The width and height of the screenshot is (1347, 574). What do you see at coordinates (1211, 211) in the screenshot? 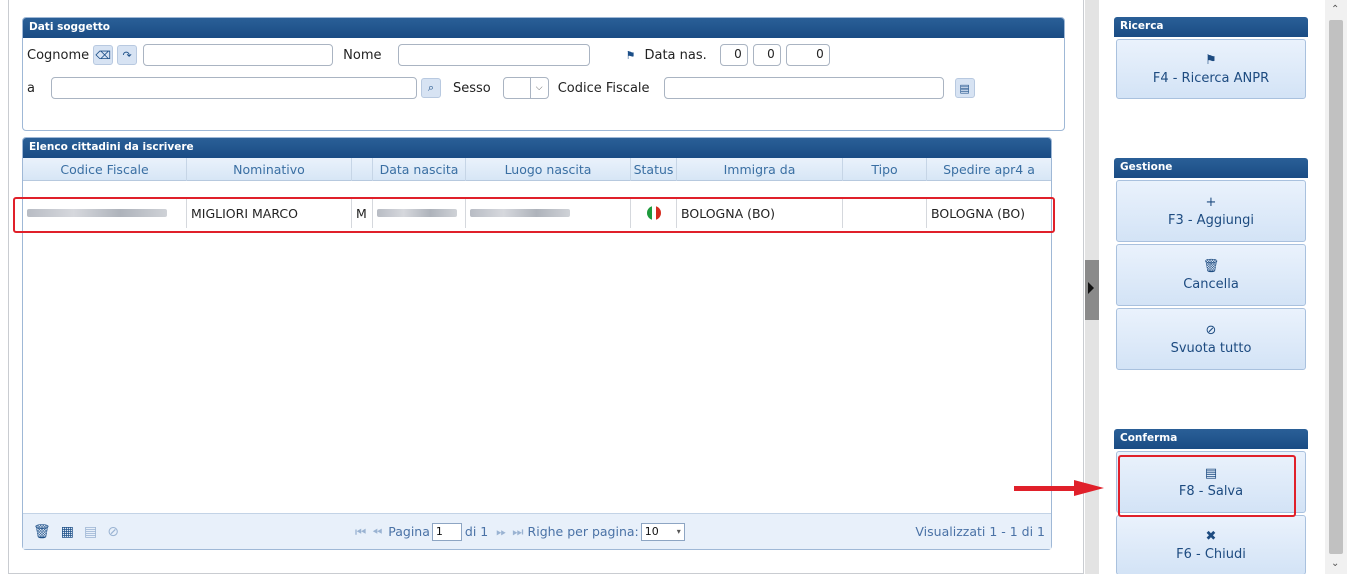
I see `aggiungi-button: + F3 - Aggiungi` at bounding box center [1211, 211].